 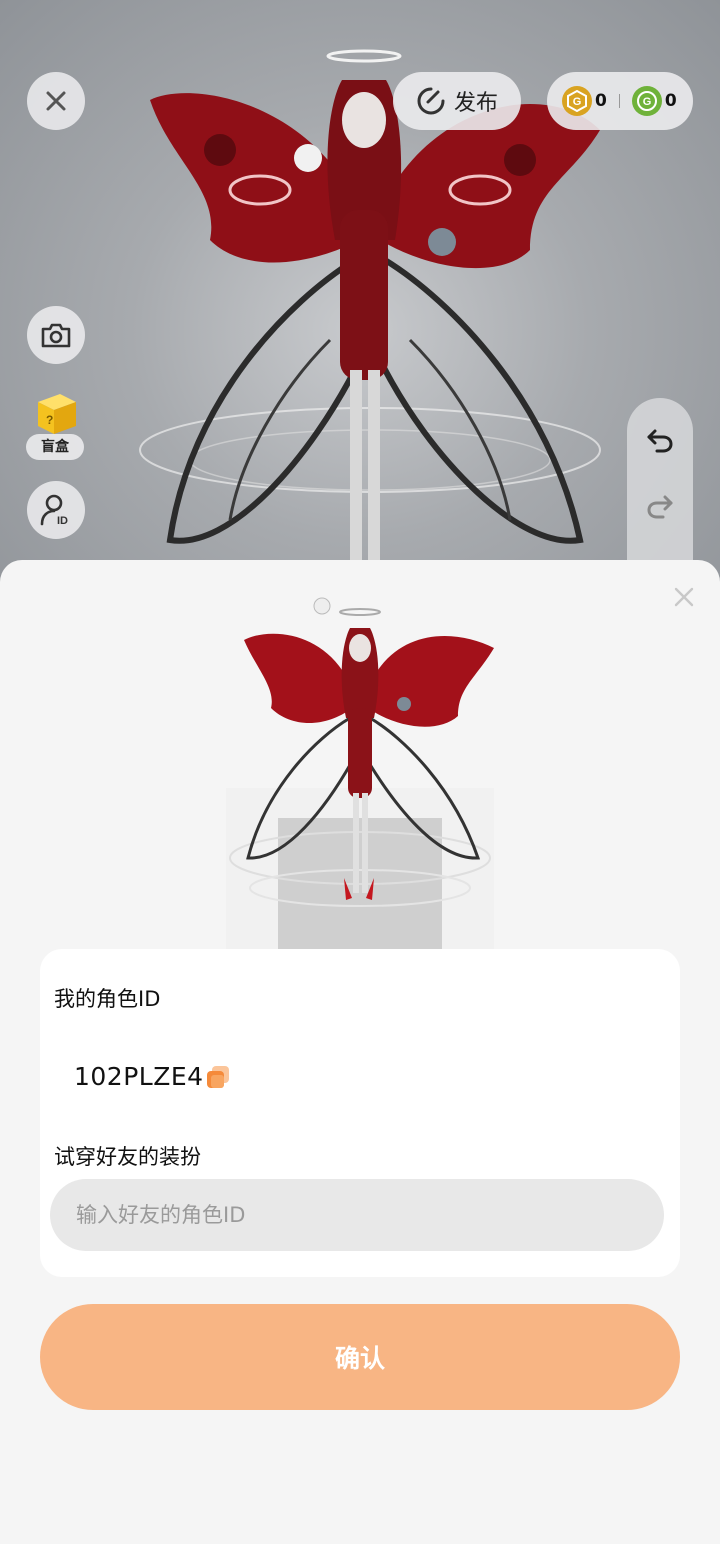 What do you see at coordinates (55, 447) in the screenshot?
I see `blindbox-label: 盲盒` at bounding box center [55, 447].